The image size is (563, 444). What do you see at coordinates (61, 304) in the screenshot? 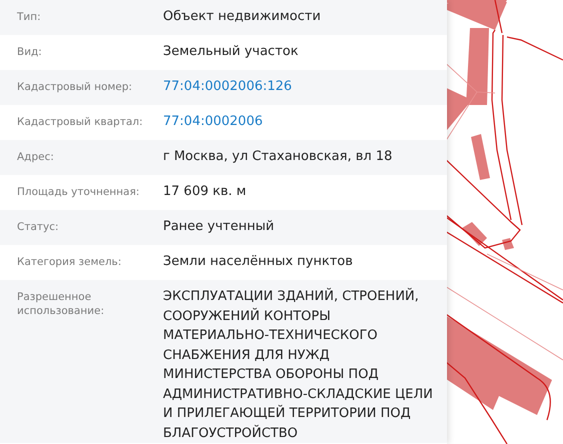
I see `field-label: Разрешенное использование:` at bounding box center [61, 304].